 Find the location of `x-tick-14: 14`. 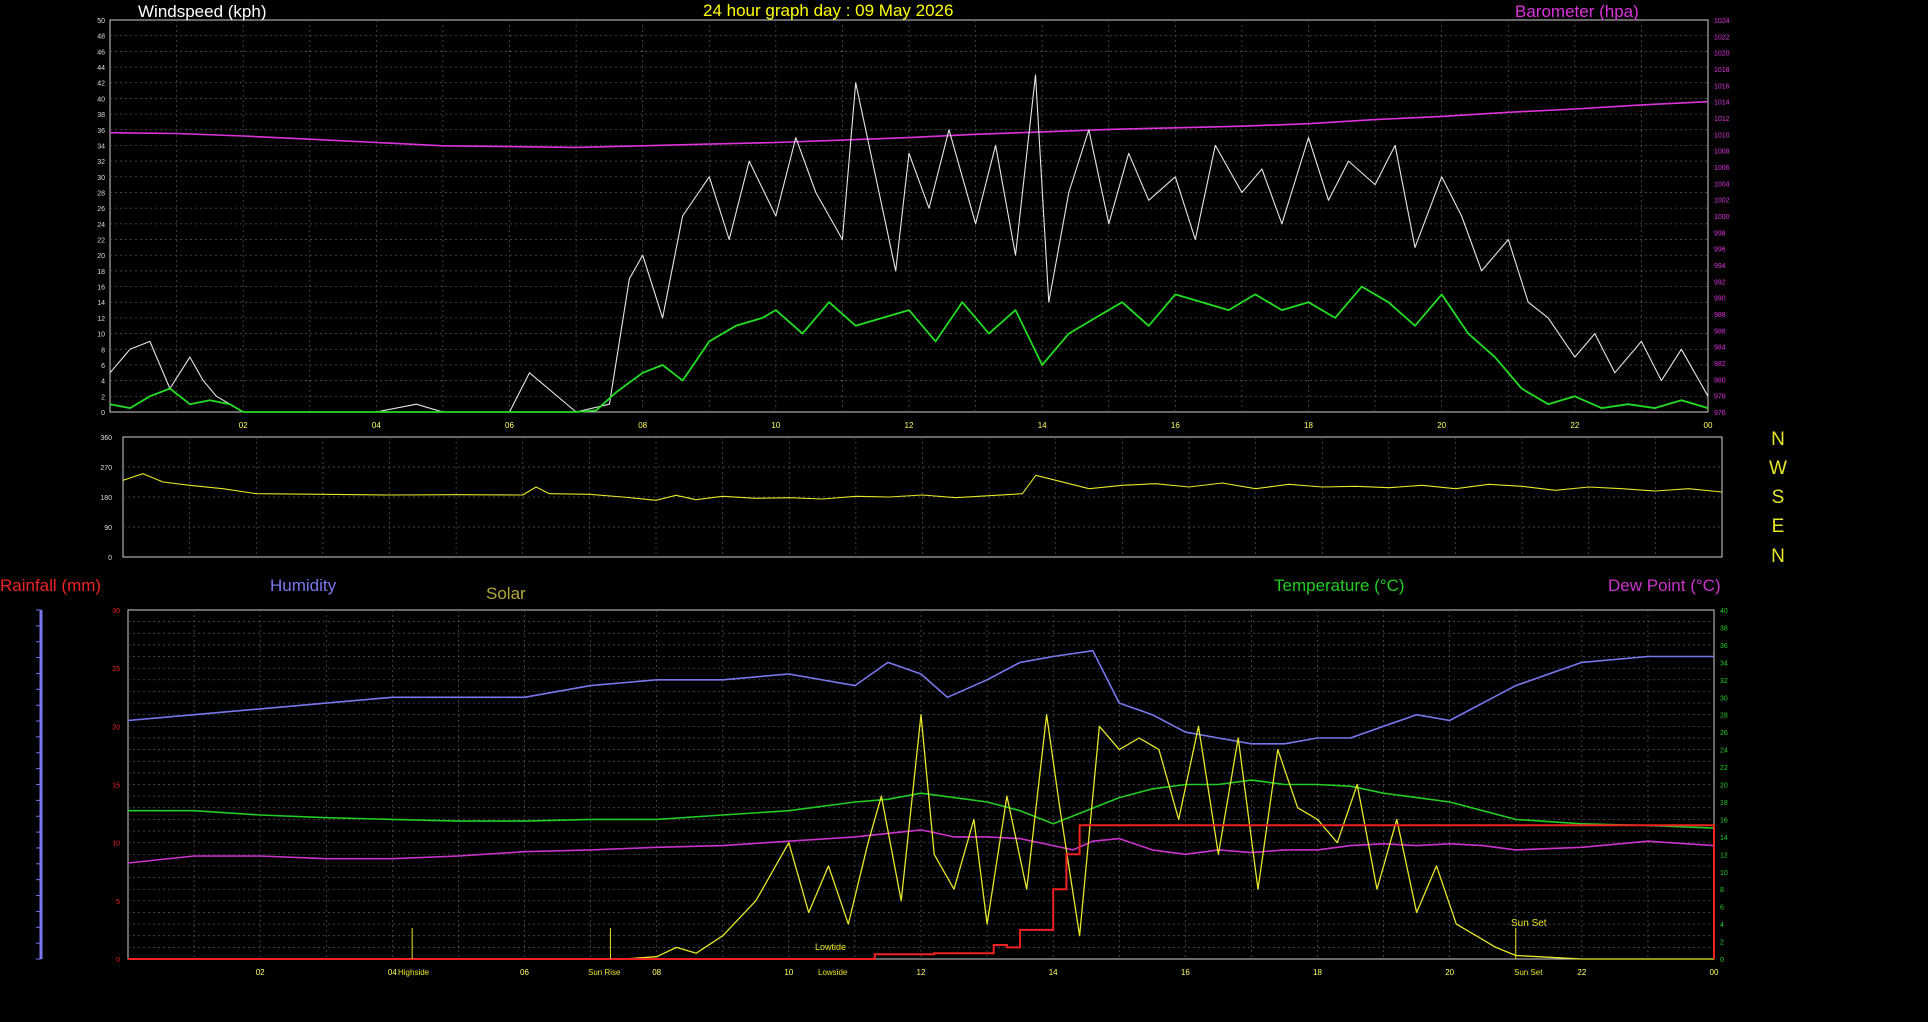

x-tick-14: 14 is located at coordinates (1053, 972).